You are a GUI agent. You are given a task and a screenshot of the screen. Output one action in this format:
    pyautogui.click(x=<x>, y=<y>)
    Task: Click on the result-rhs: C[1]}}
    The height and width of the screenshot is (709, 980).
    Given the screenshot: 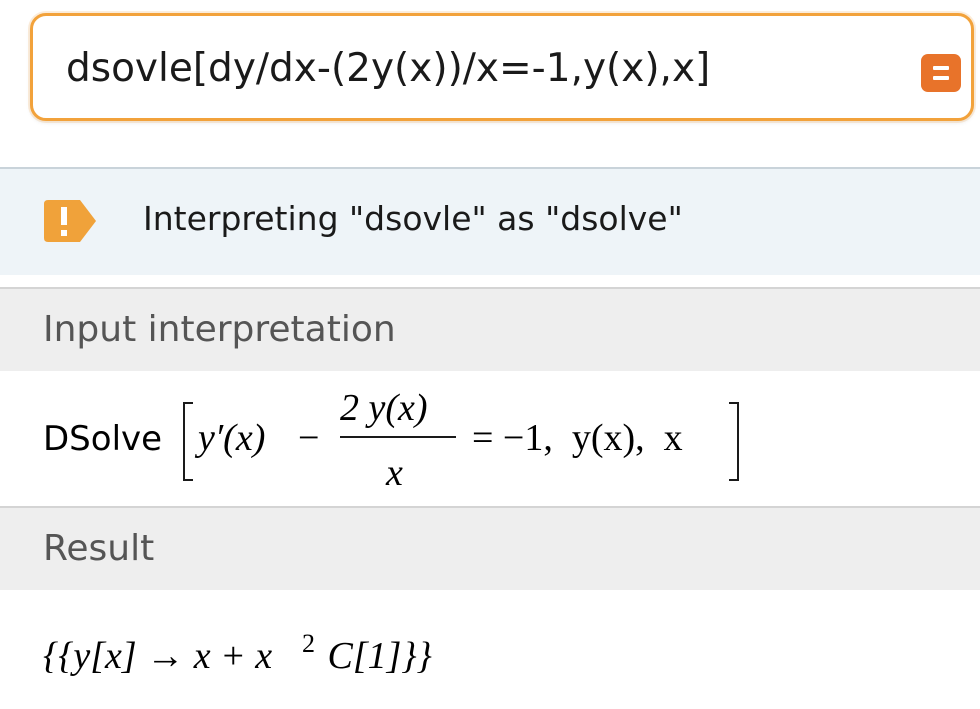 What is the action you would take?
    pyautogui.click(x=375, y=656)
    